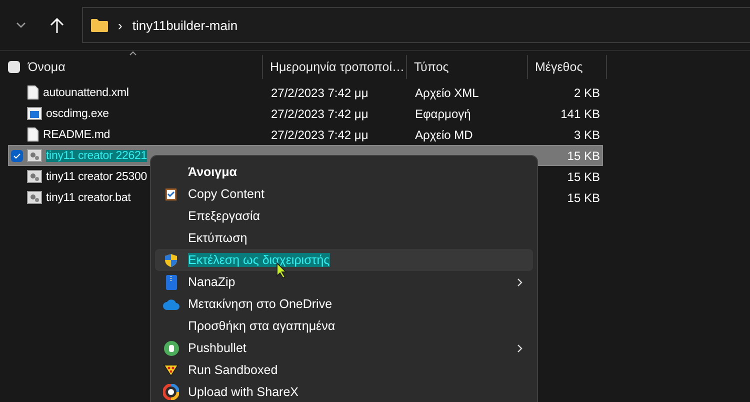 The width and height of the screenshot is (750, 402). Describe the element at coordinates (586, 93) in the screenshot. I see `size-cell-text: 2 KB` at that location.